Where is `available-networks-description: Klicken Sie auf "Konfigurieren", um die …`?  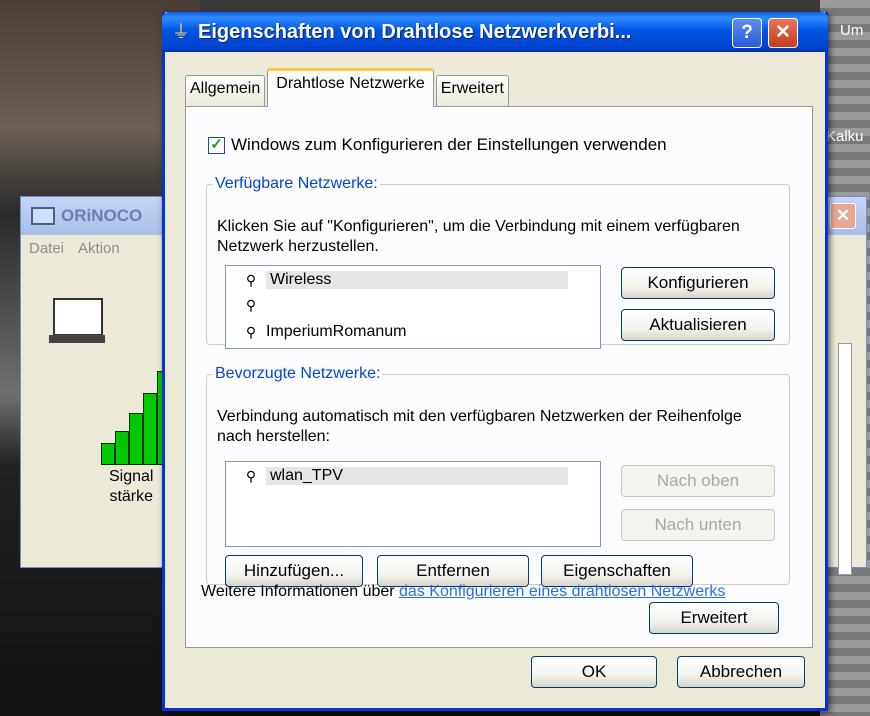 available-networks-description: Klicken Sie auf "Konfigurieren", um die … is located at coordinates (478, 236).